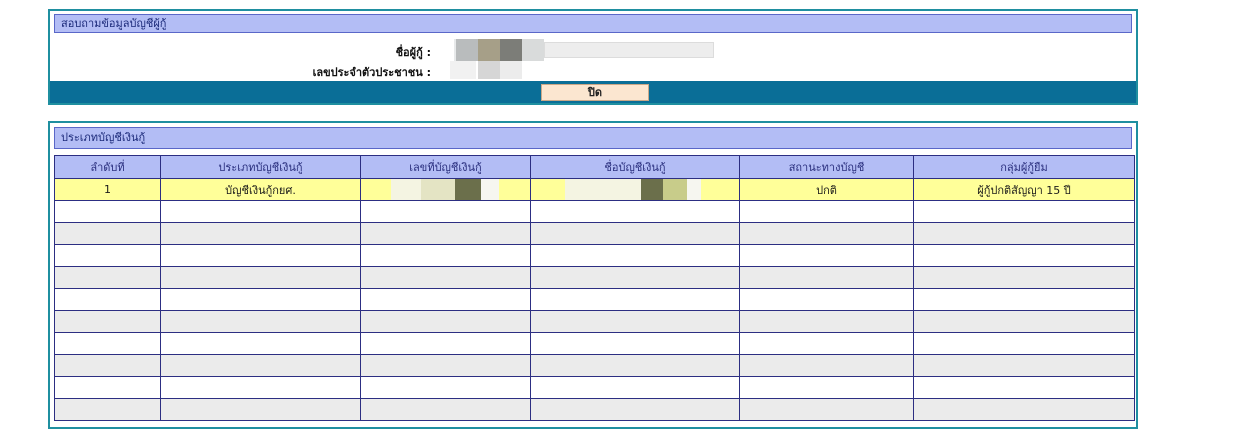 This screenshot has height=446, width=1236. What do you see at coordinates (635, 167) in the screenshot?
I see `column-header-account-name: ชื่อบัญชีเงินกู้` at bounding box center [635, 167].